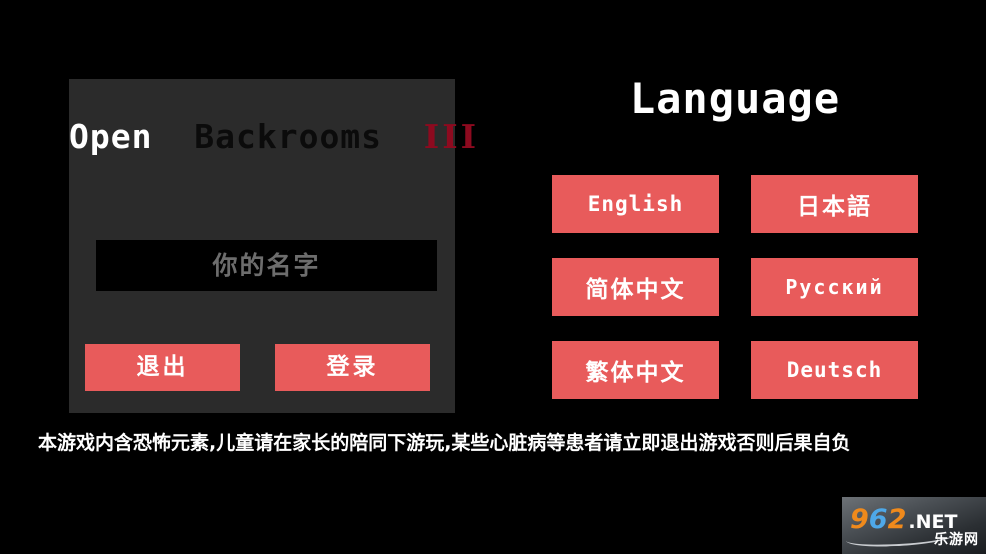 The image size is (986, 554). I want to click on exit-button: 退出, so click(162, 367).